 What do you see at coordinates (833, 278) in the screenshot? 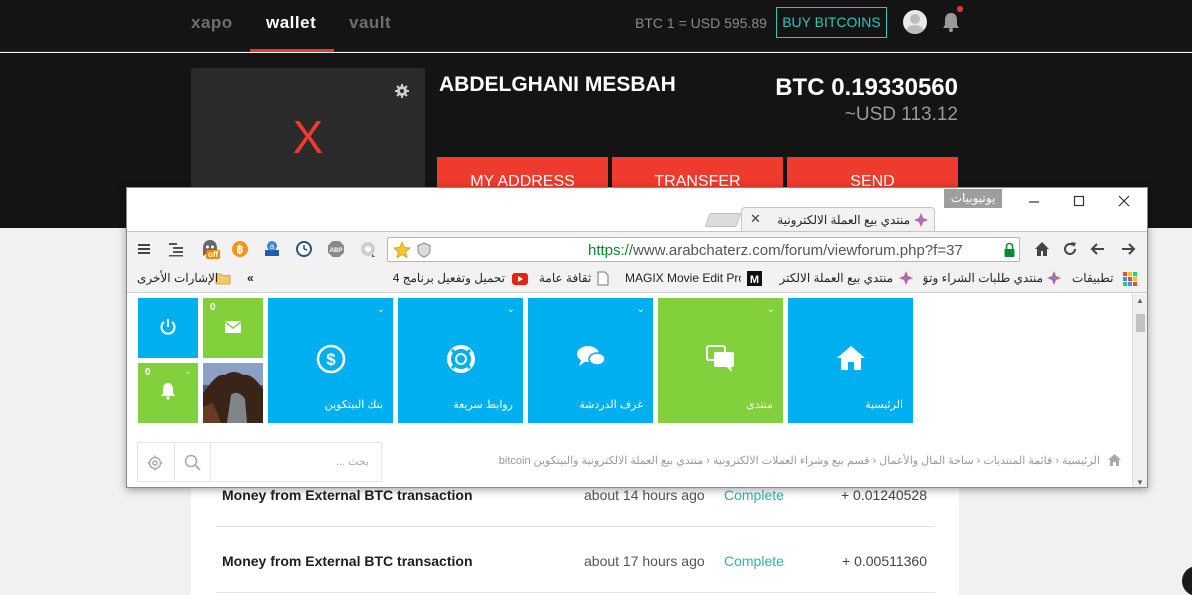
I see `bookmark-item: منتدي بيع العملة الالكتر` at bounding box center [833, 278].